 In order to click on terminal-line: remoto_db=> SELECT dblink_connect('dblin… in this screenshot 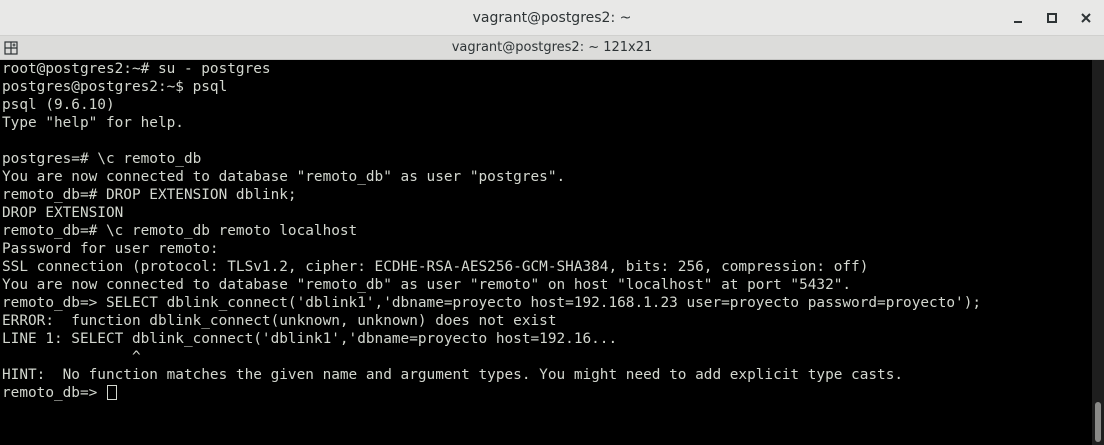, I will do `click(492, 303)`.